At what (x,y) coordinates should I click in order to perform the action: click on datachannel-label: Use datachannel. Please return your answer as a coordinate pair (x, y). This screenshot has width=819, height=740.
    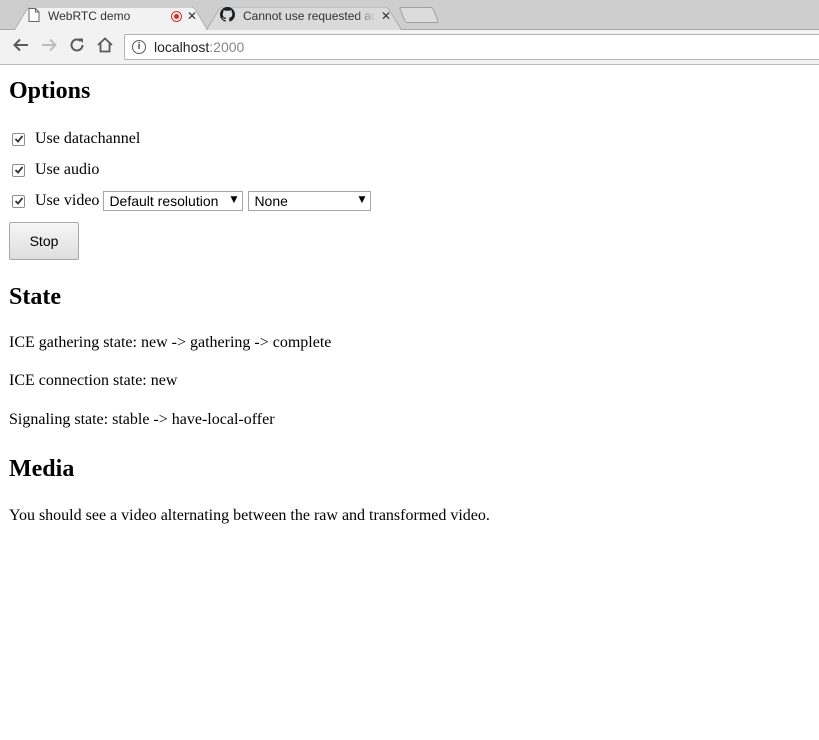
    Looking at the image, I should click on (88, 138).